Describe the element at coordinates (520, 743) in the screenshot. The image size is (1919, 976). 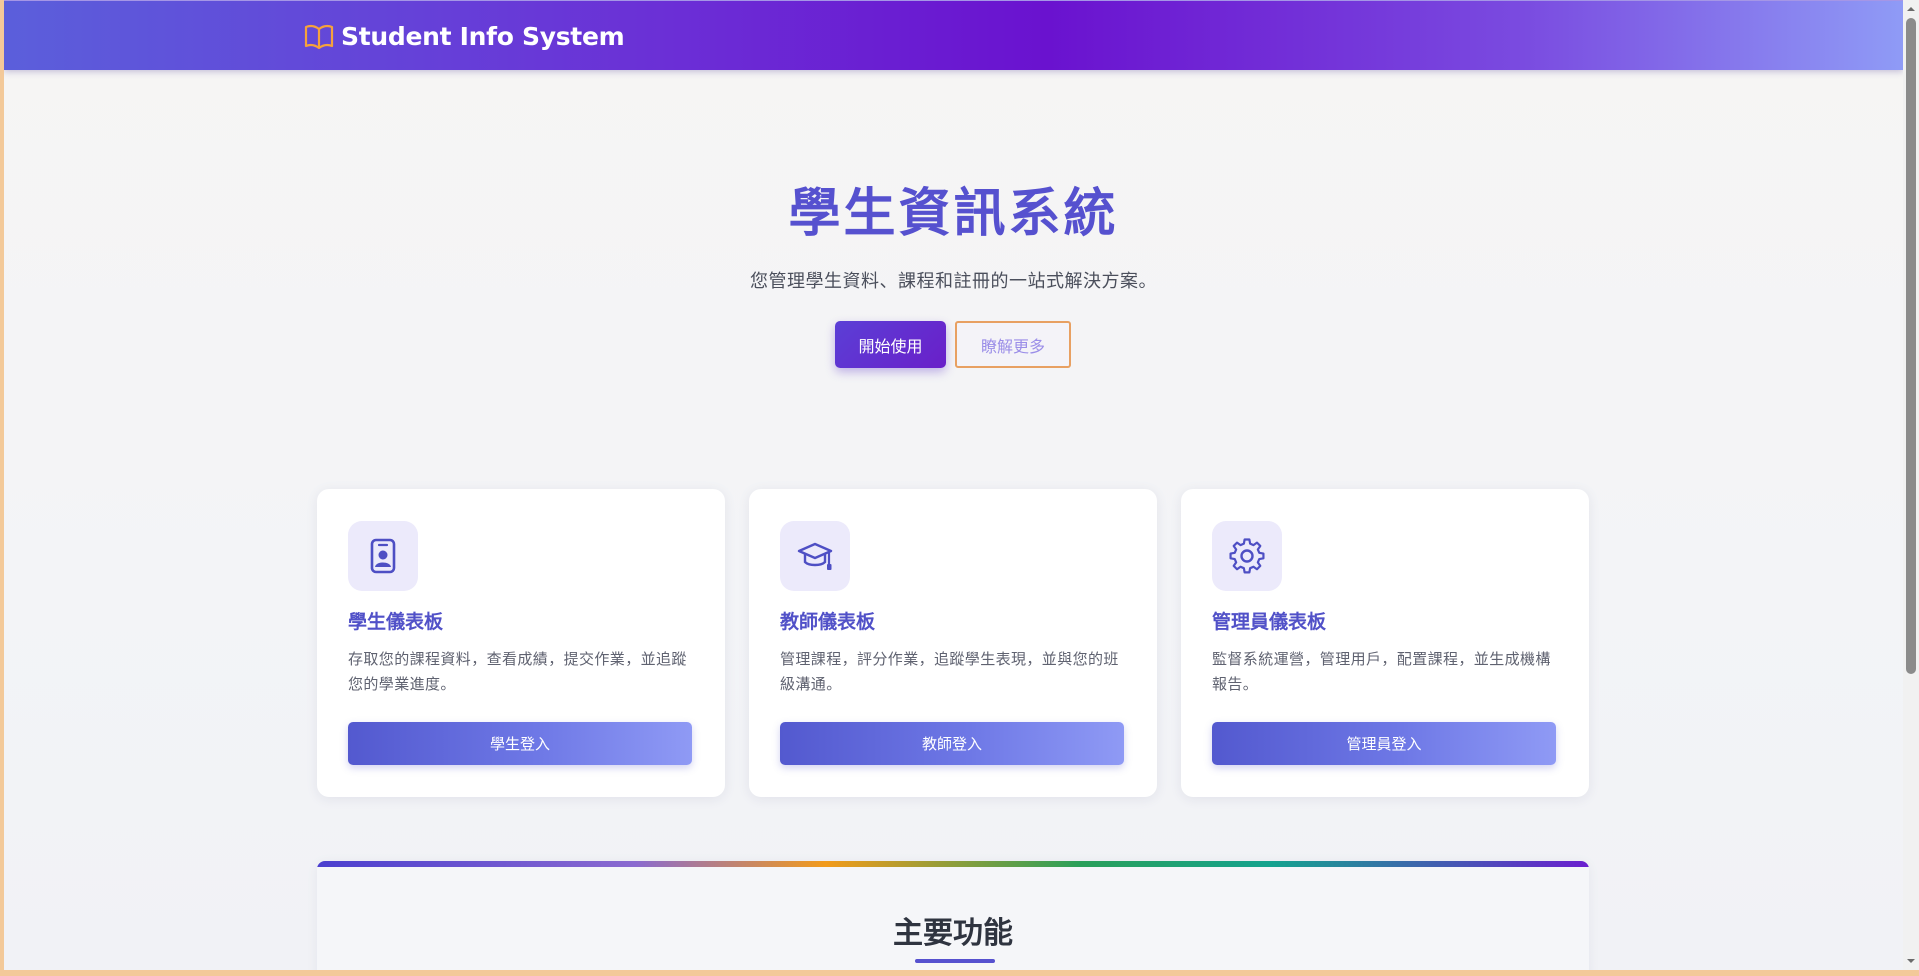
I see `student-login-button: 學生登入` at that location.